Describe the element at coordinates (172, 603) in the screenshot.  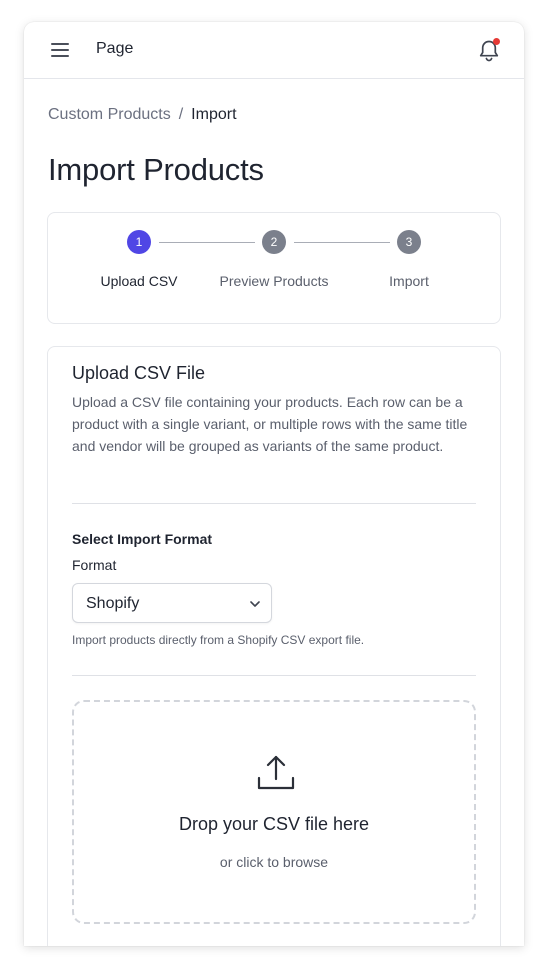
I see `format-select: Shopify` at that location.